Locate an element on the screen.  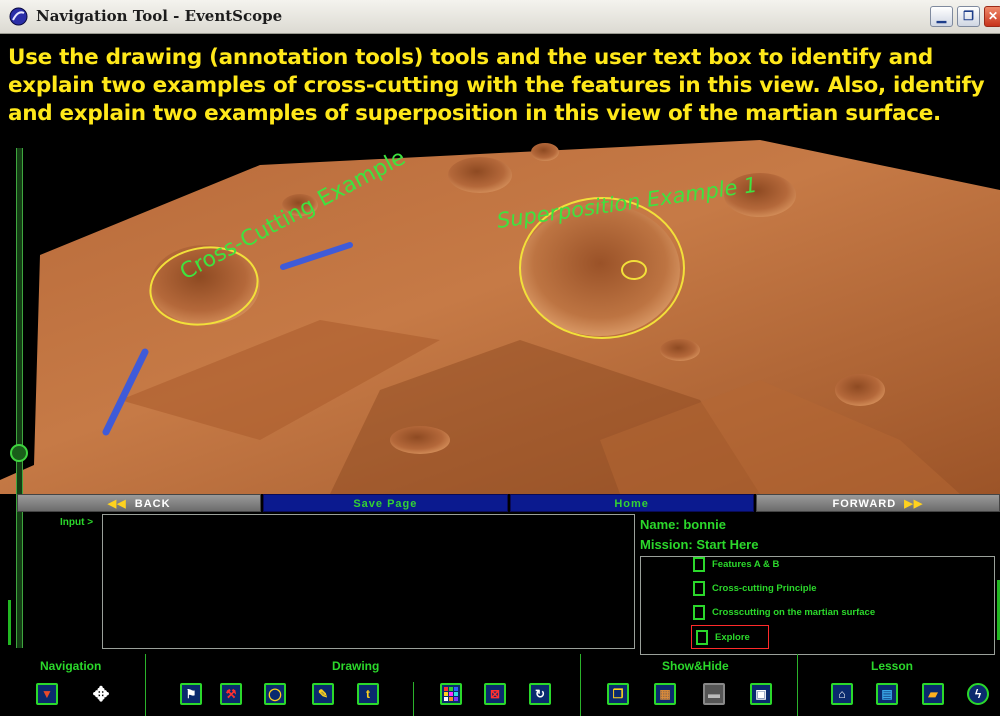
color-palette-icon is located at coordinates (451, 694).